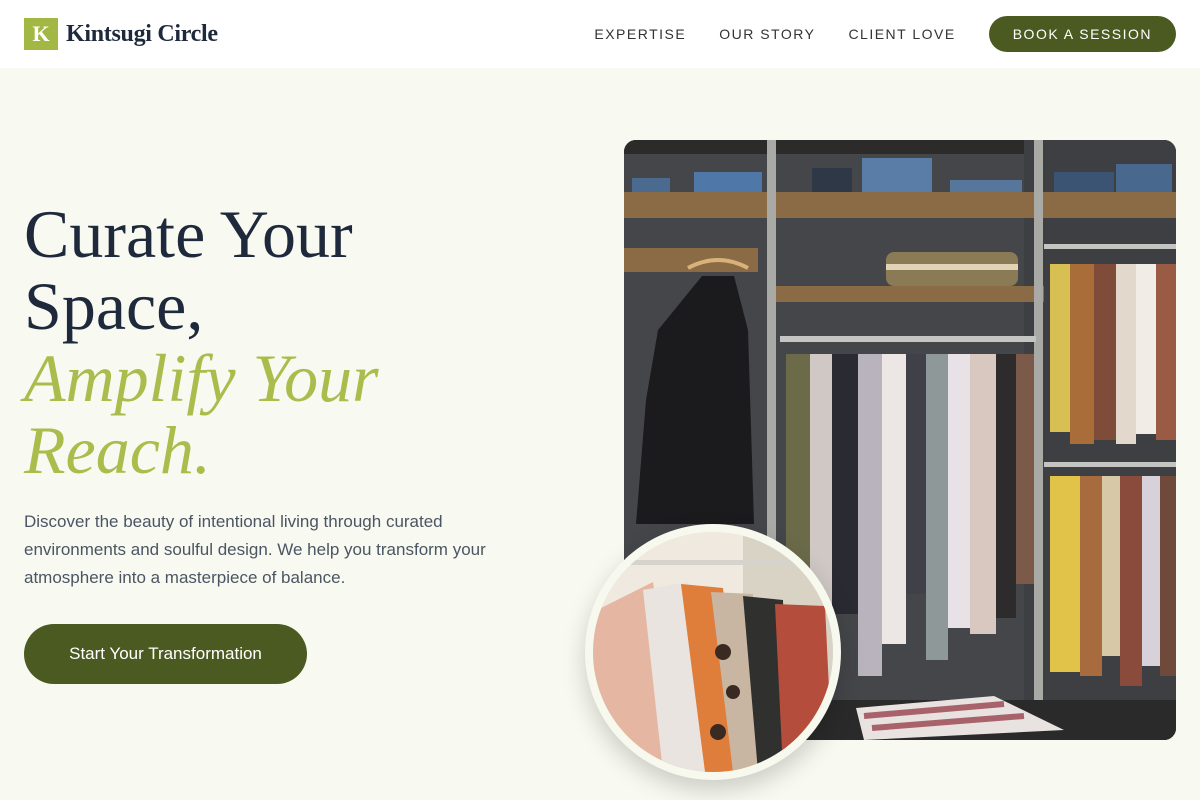 This screenshot has height=800, width=1200. Describe the element at coordinates (713, 652) in the screenshot. I see `clothing-rack-photo` at that location.